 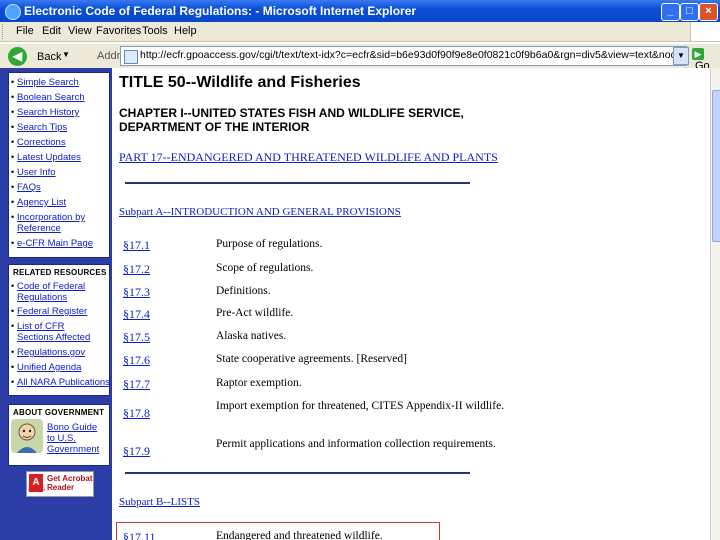 I want to click on back-arrow-icon: ◀, so click(x=17, y=56).